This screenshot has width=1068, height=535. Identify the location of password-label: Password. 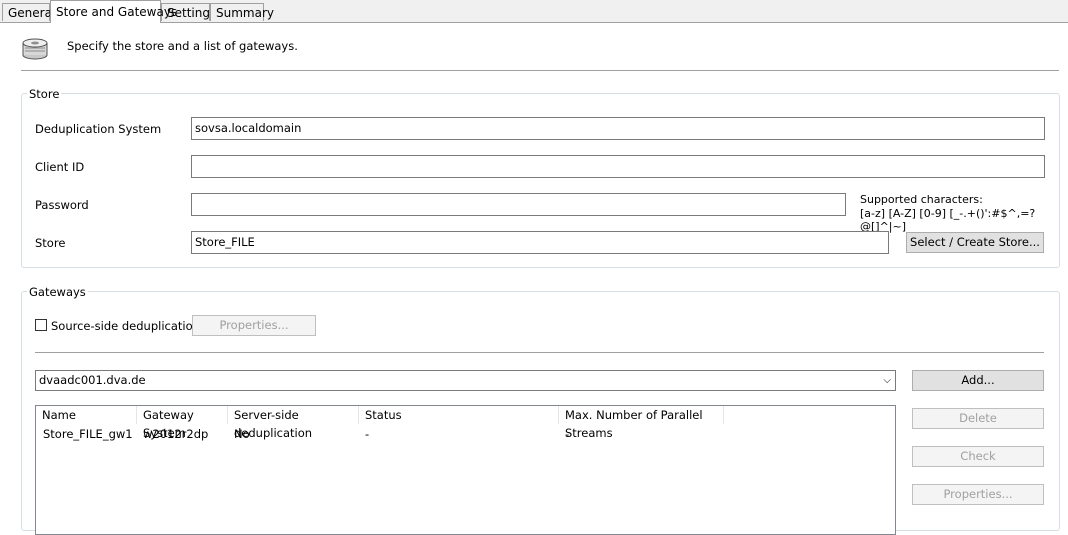
(62, 205).